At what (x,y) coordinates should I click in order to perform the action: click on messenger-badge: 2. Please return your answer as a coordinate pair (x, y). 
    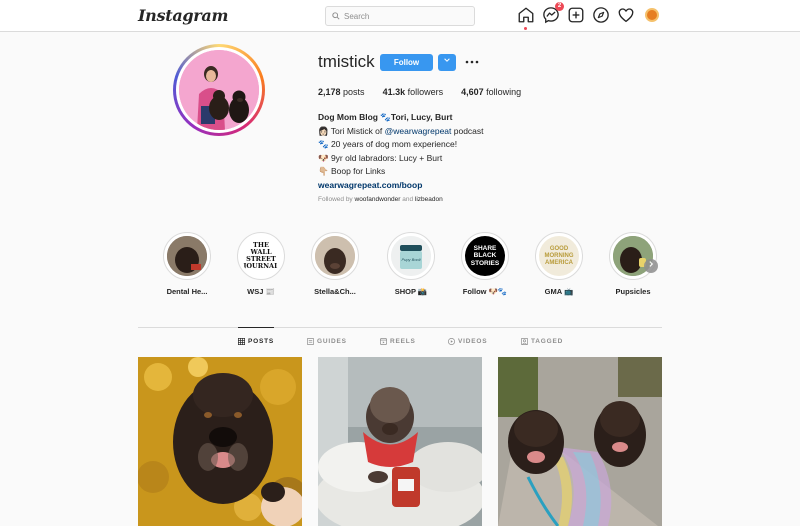
    Looking at the image, I should click on (559, 6).